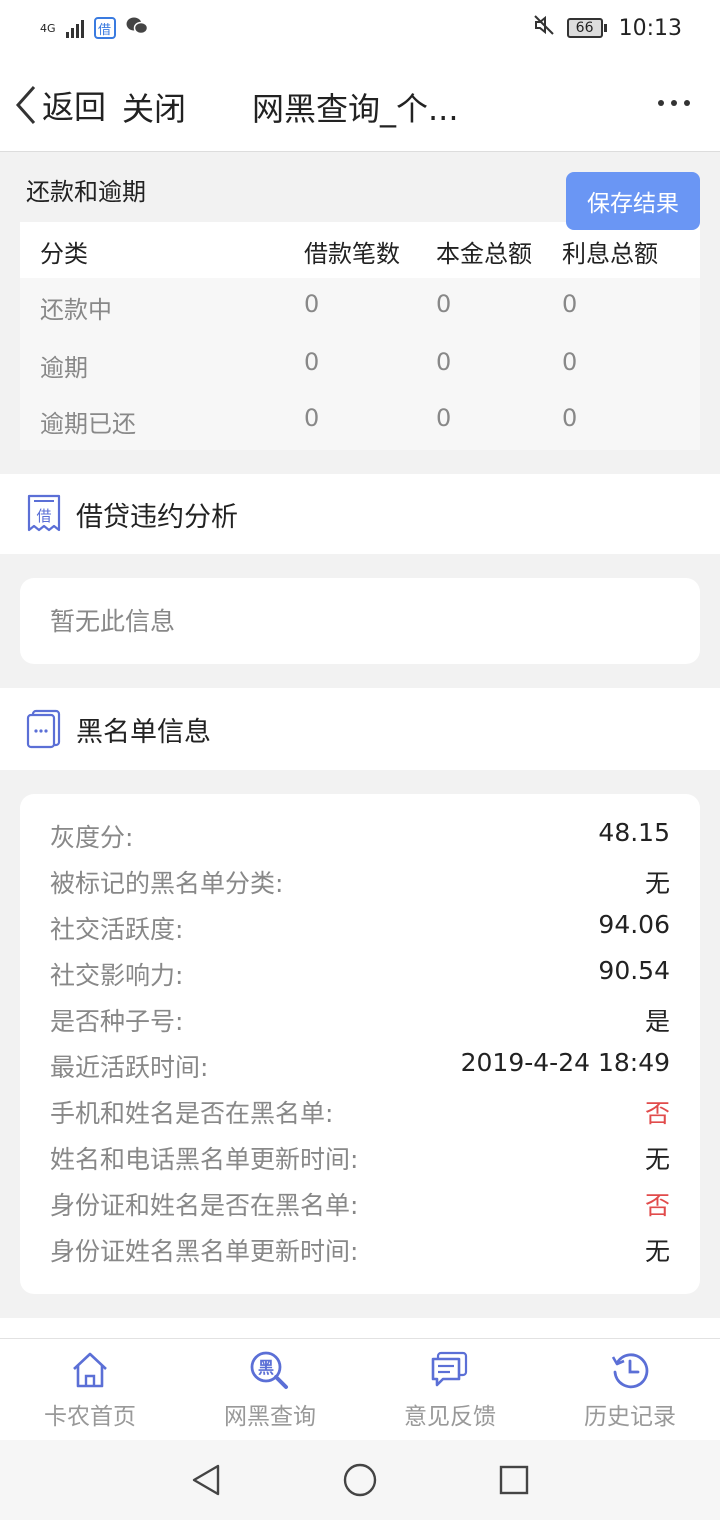 The width and height of the screenshot is (720, 1520). Describe the element at coordinates (270, 1417) in the screenshot. I see `tab-label: 网黑查询` at that location.